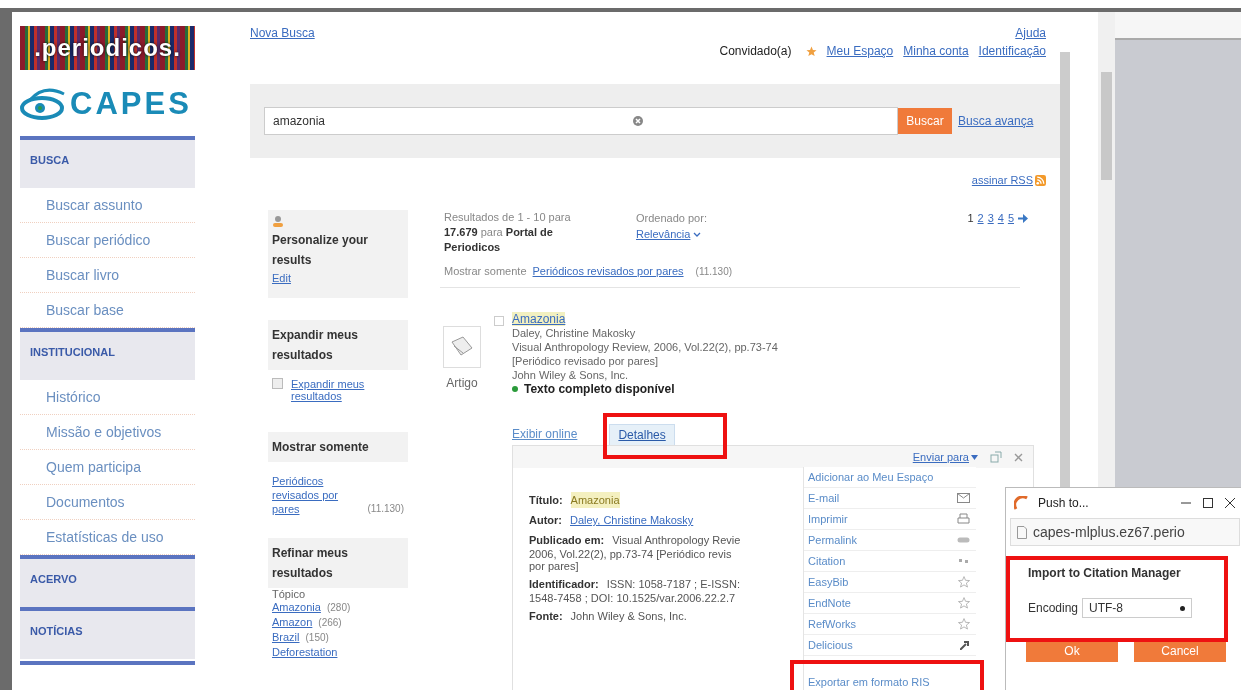 The image size is (1241, 690). Describe the element at coordinates (292, 622) in the screenshot. I see `topic-link: Amazon` at that location.